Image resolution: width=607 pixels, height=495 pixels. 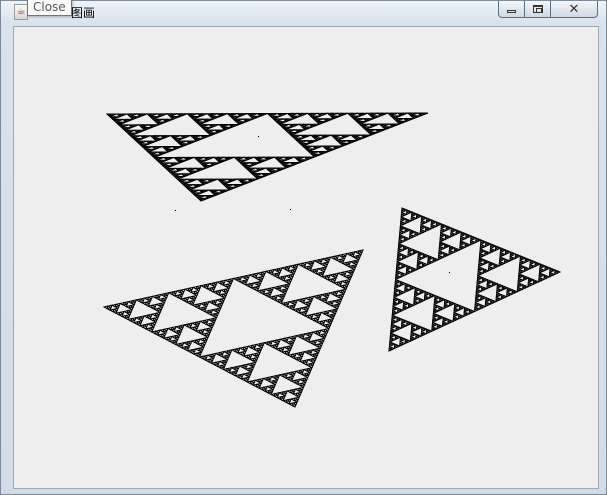 What do you see at coordinates (267, 157) in the screenshot?
I see `sierpinski-triangle-top` at bounding box center [267, 157].